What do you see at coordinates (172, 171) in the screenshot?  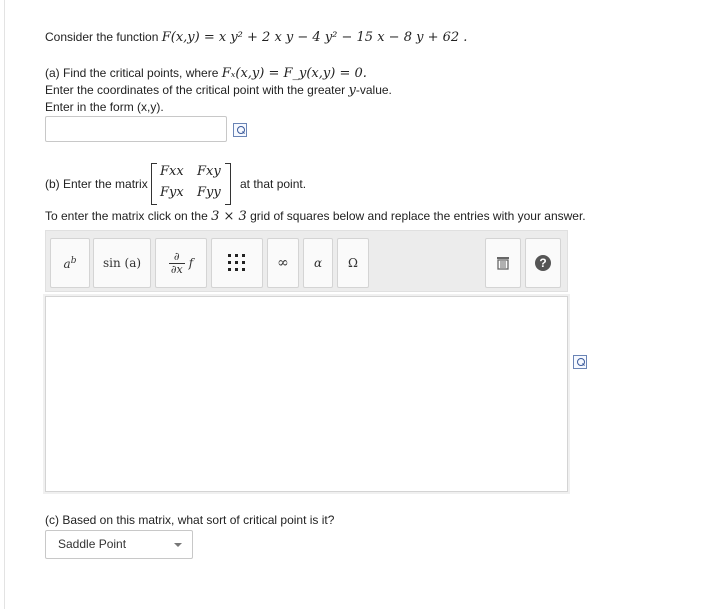 I see `matrix-cell-fxx: Fxx` at bounding box center [172, 171].